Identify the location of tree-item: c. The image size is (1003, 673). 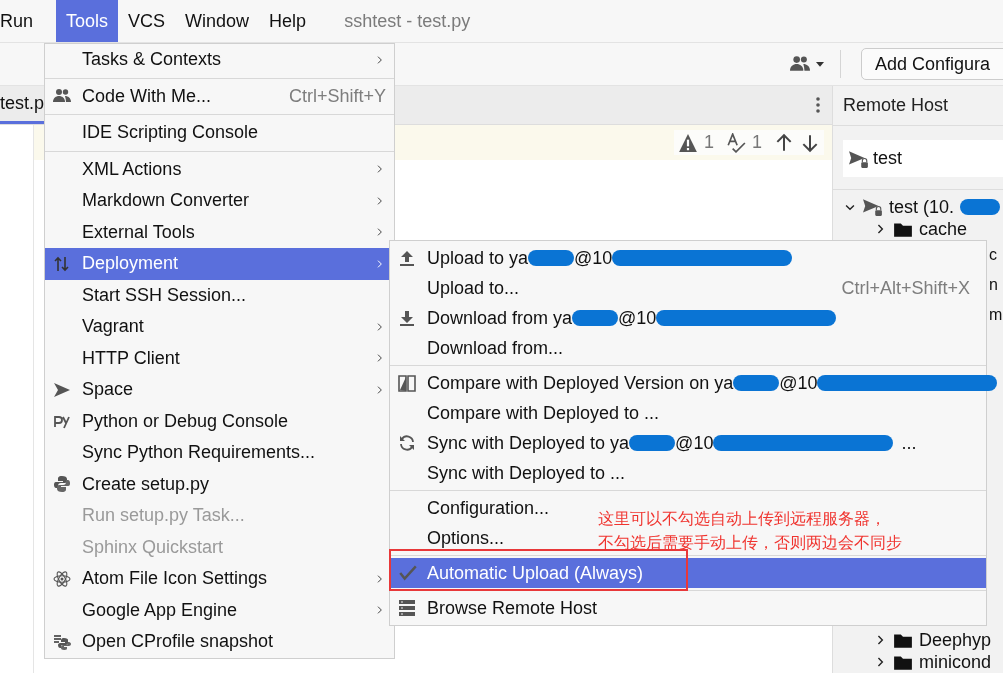
(993, 255).